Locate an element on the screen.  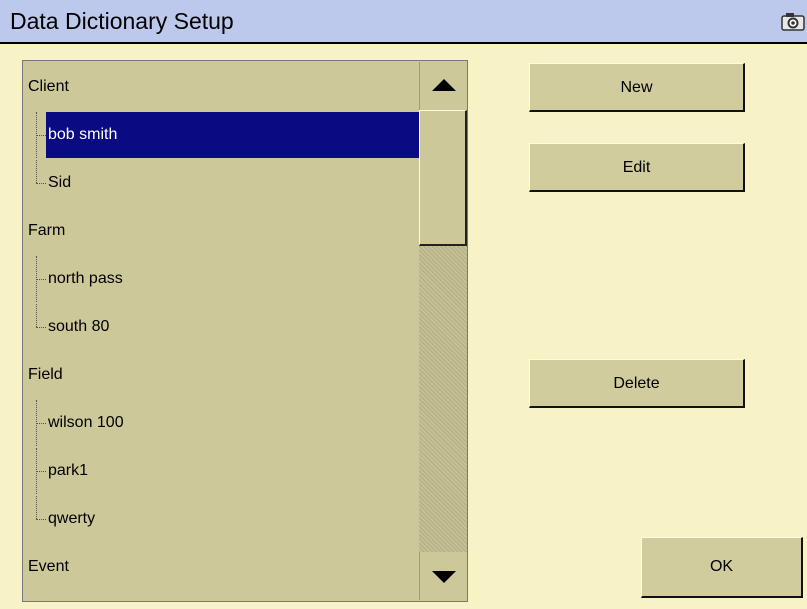
tree-child-item: park1 is located at coordinates (222, 471).